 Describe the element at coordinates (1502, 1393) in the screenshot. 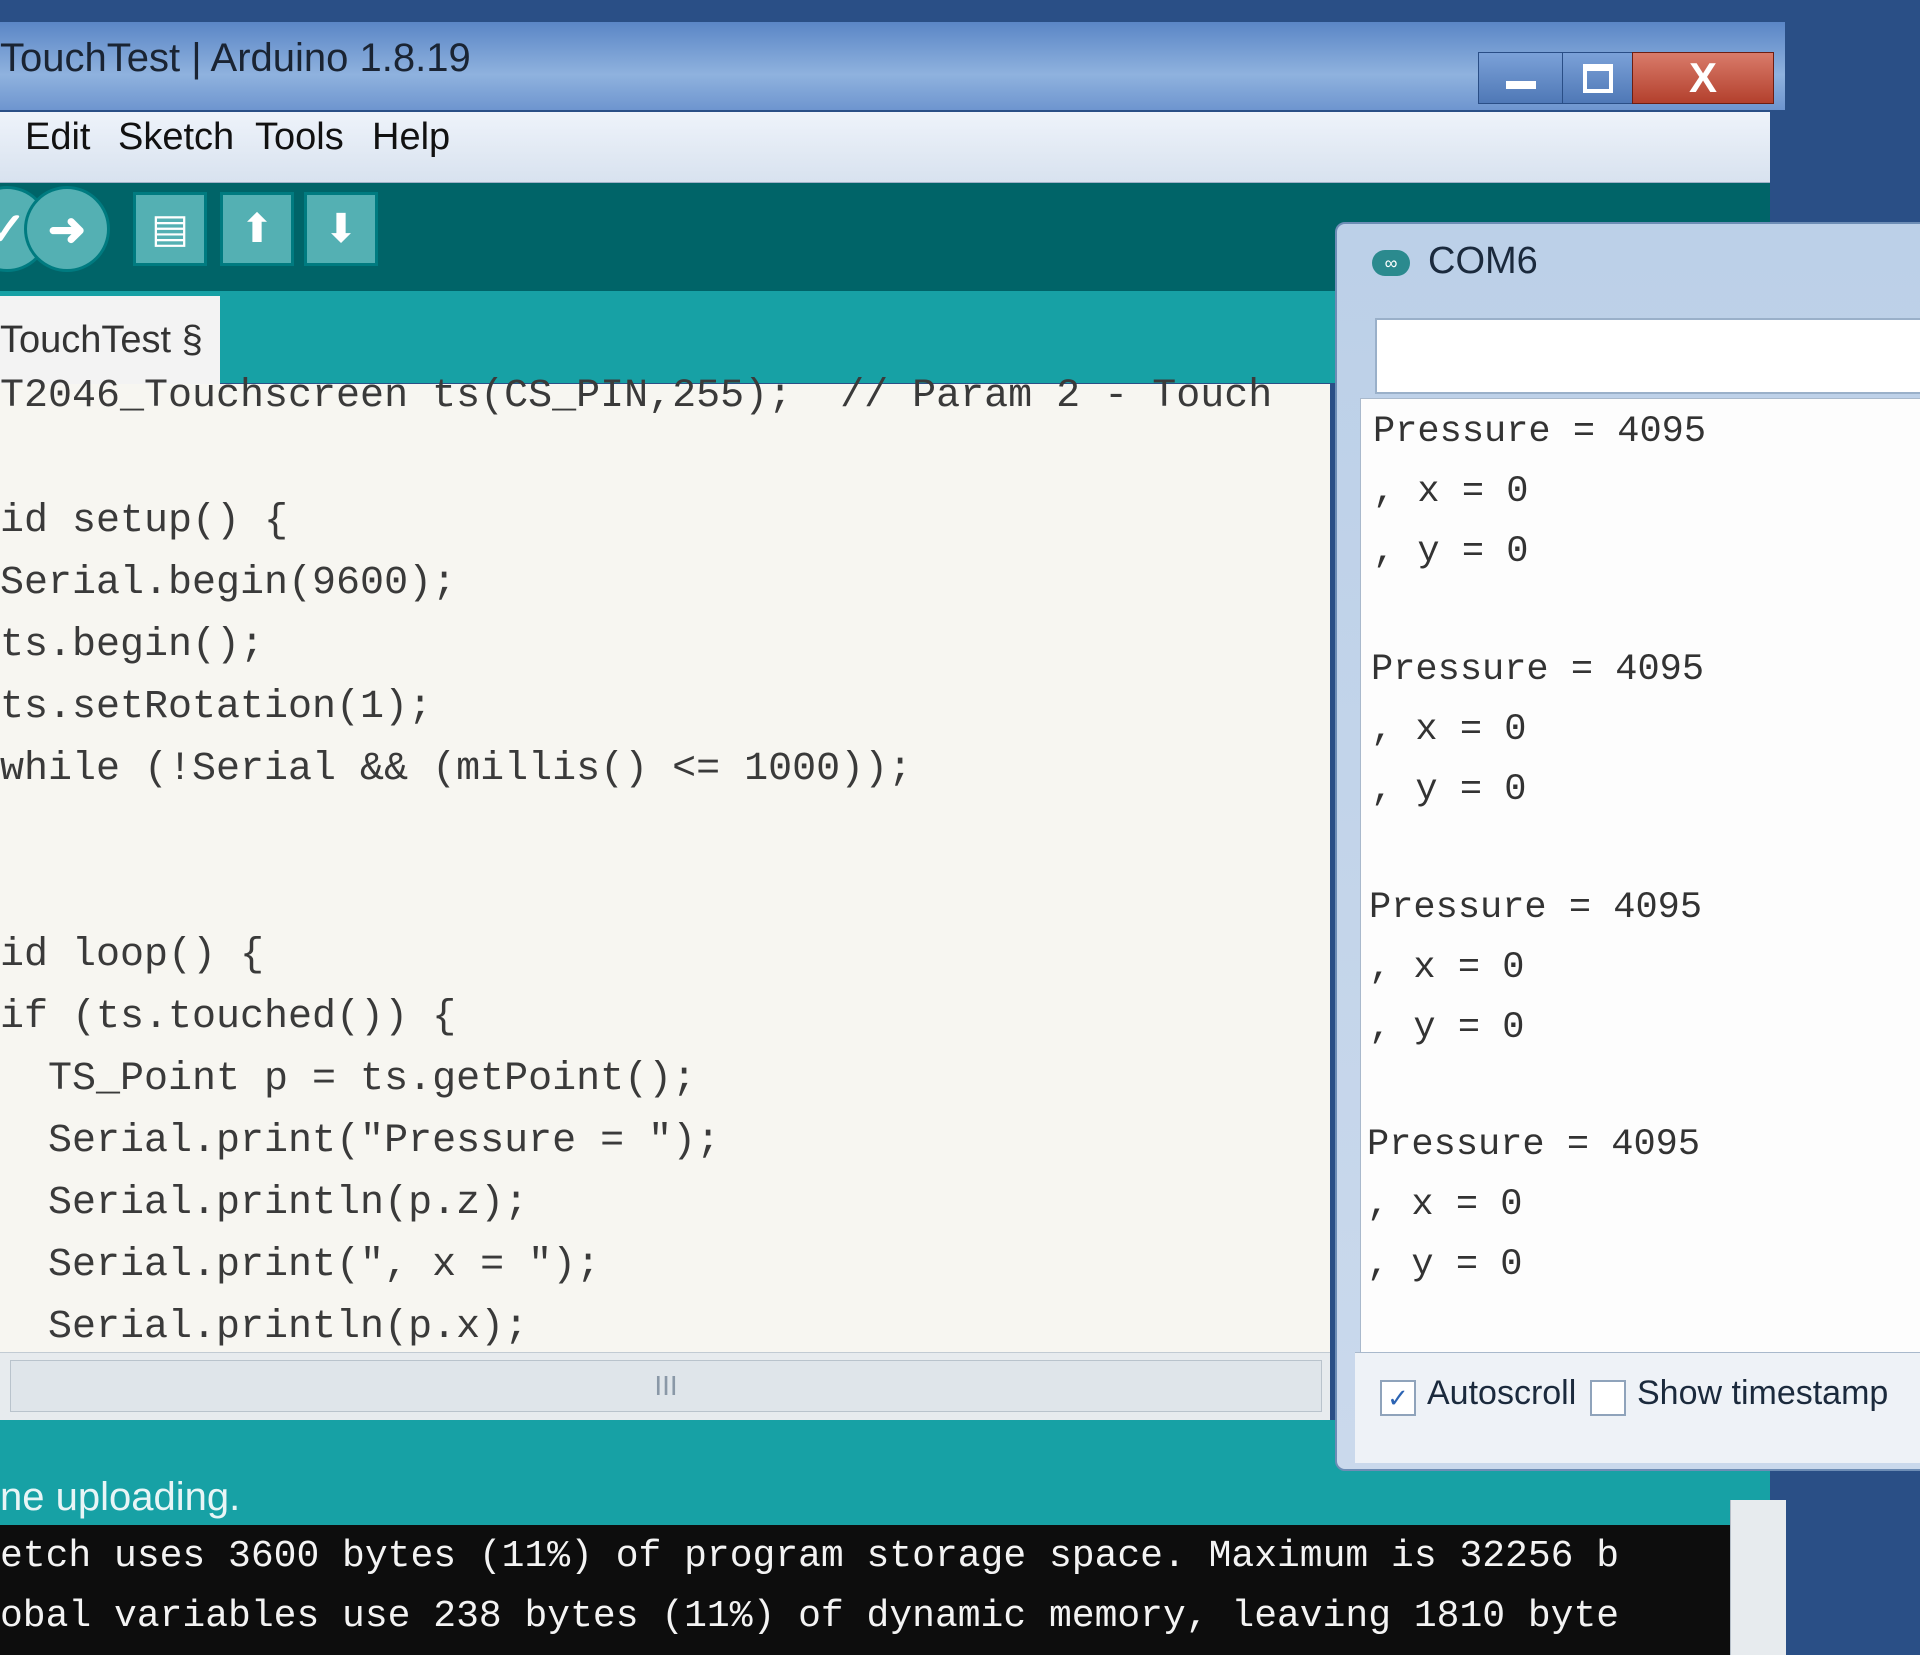

I see `autoscroll-label: Autoscroll` at that location.